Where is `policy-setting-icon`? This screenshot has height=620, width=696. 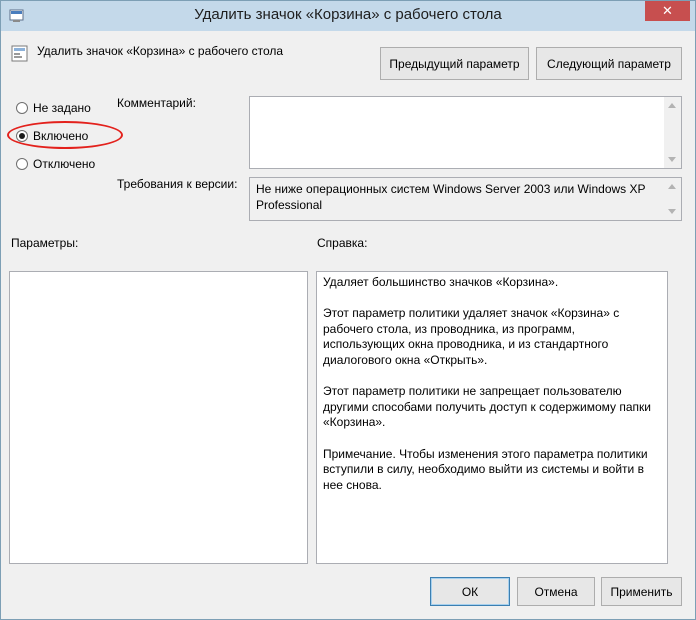
policy-setting-icon is located at coordinates (19, 53).